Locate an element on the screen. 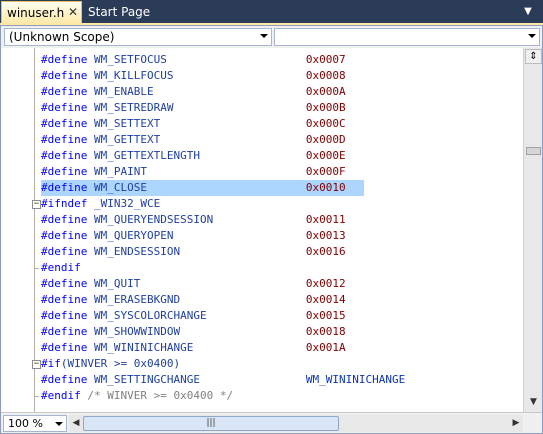 Image resolution: width=543 pixels, height=434 pixels. member-dropdown is located at coordinates (407, 37).